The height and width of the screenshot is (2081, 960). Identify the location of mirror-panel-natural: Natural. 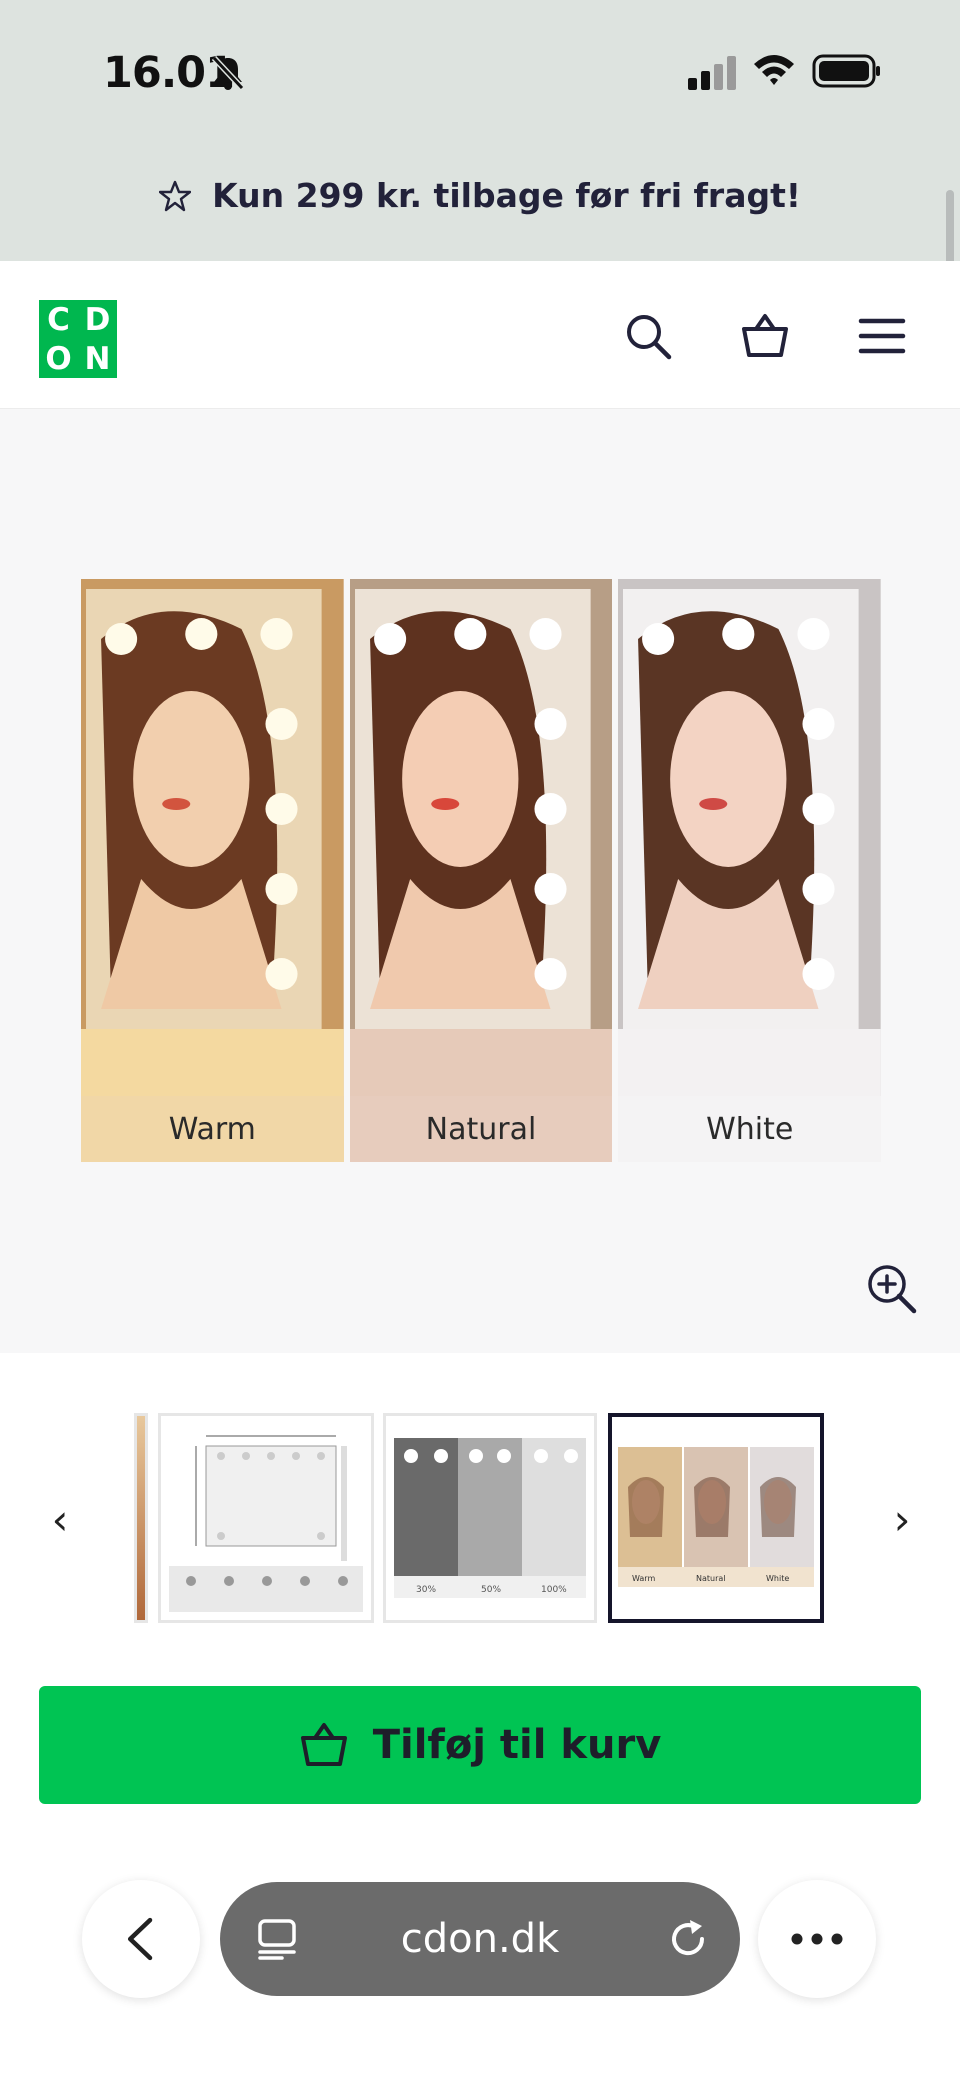
(481, 870).